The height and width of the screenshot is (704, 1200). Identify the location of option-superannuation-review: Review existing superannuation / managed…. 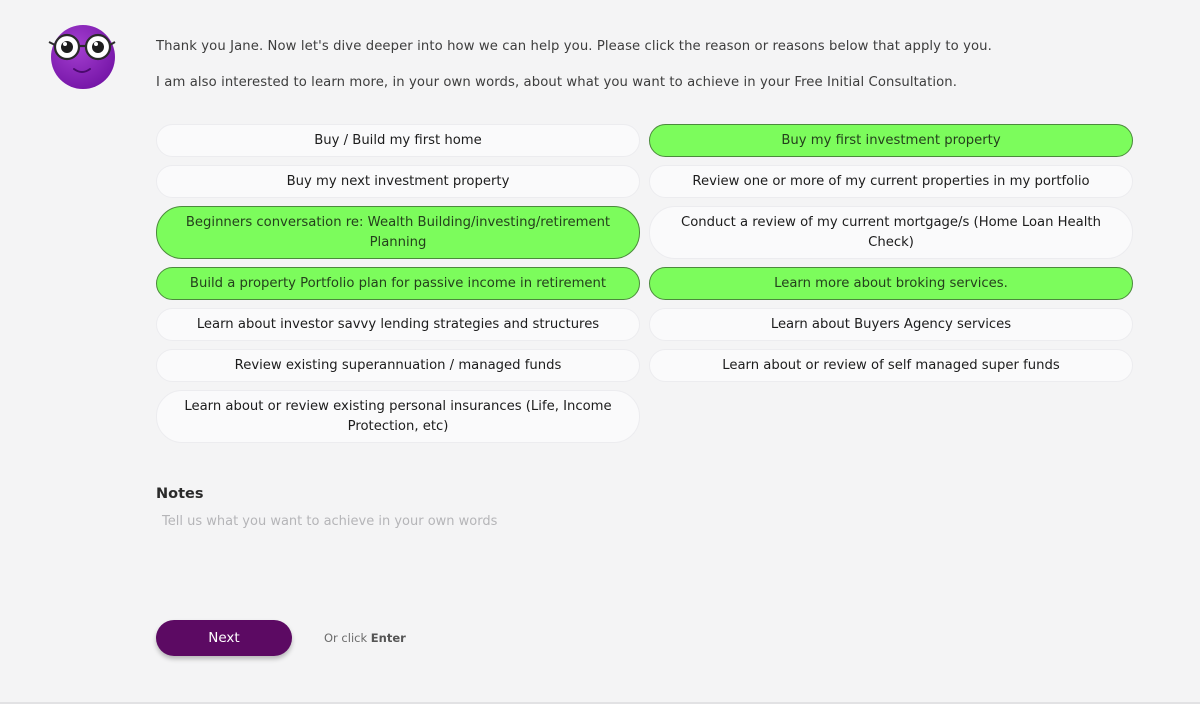
(398, 365).